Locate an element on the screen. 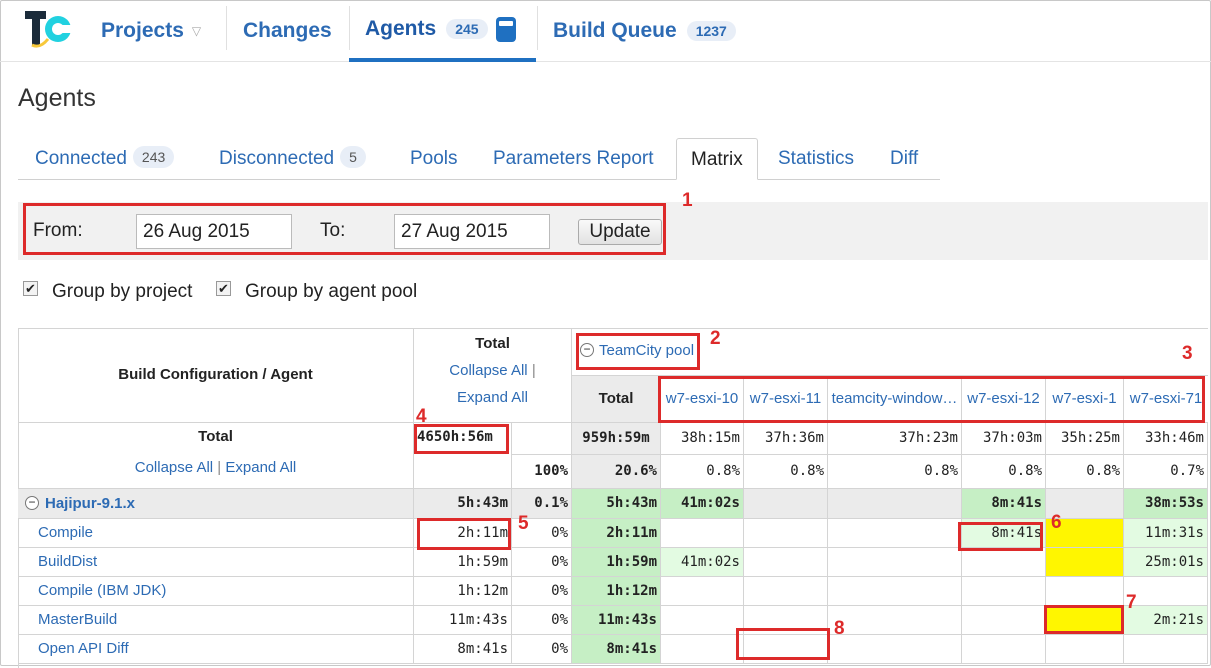  tab-parameters-report: Parameters Report is located at coordinates (573, 159).